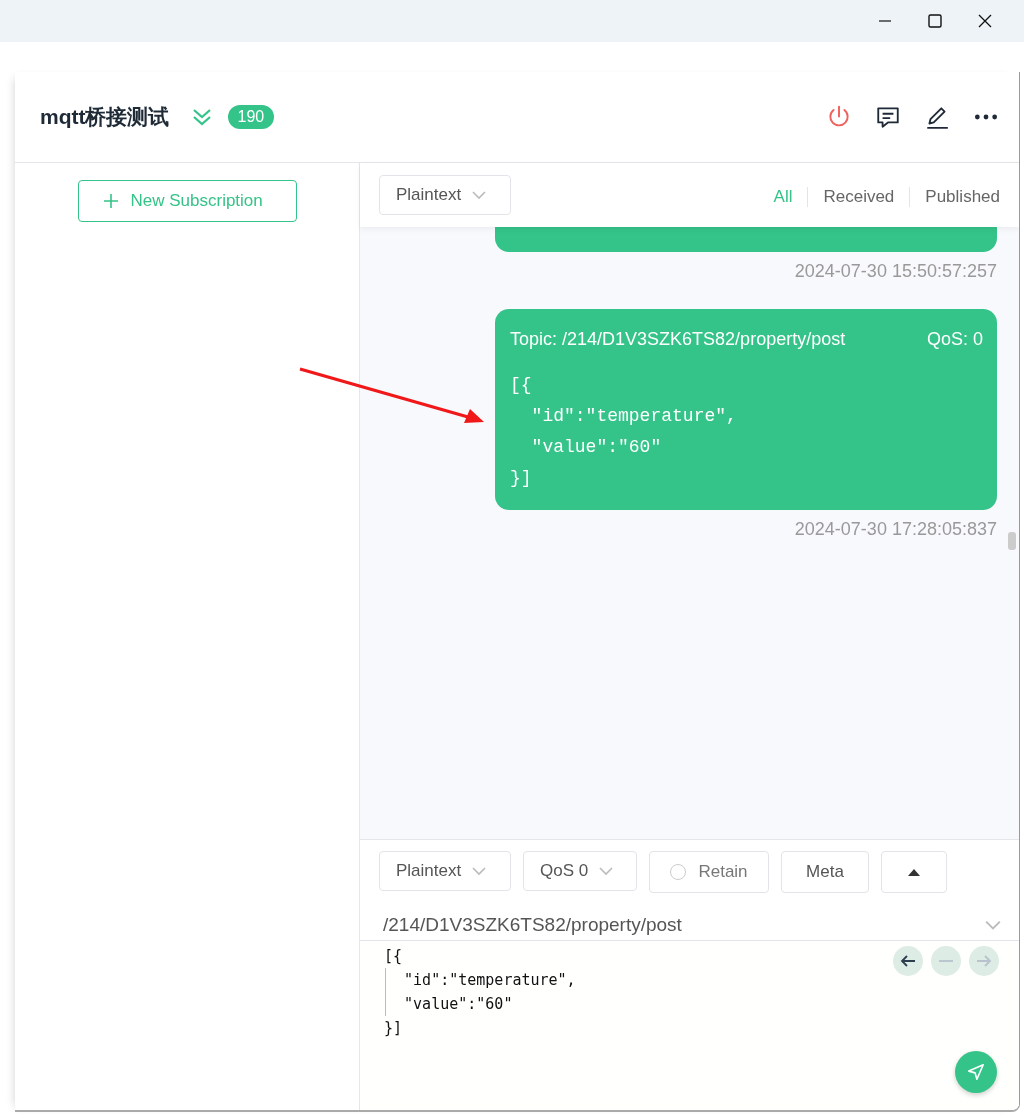 The image size is (1024, 1118). I want to click on payload-format-select: Plaintext, so click(445, 871).